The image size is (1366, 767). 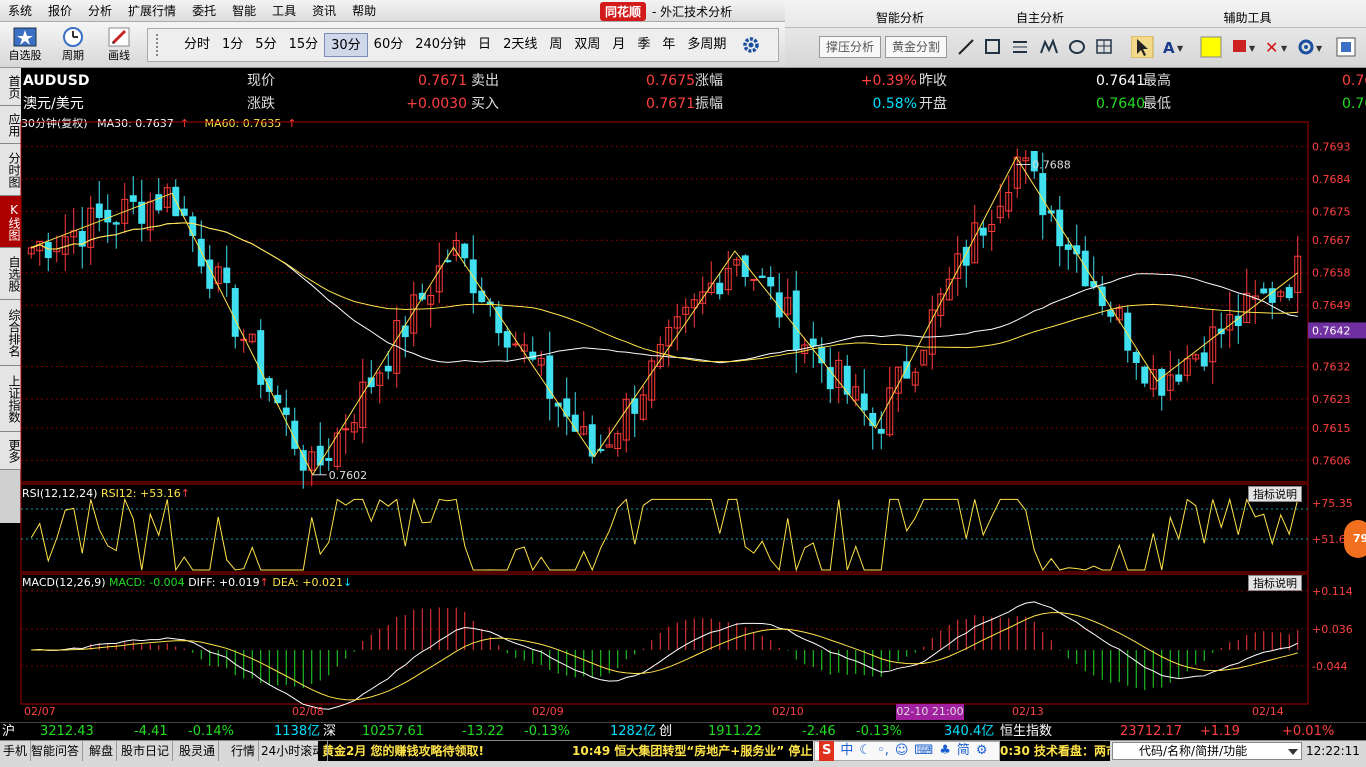 What do you see at coordinates (308, 711) in the screenshot?
I see `date-label: 02/08` at bounding box center [308, 711].